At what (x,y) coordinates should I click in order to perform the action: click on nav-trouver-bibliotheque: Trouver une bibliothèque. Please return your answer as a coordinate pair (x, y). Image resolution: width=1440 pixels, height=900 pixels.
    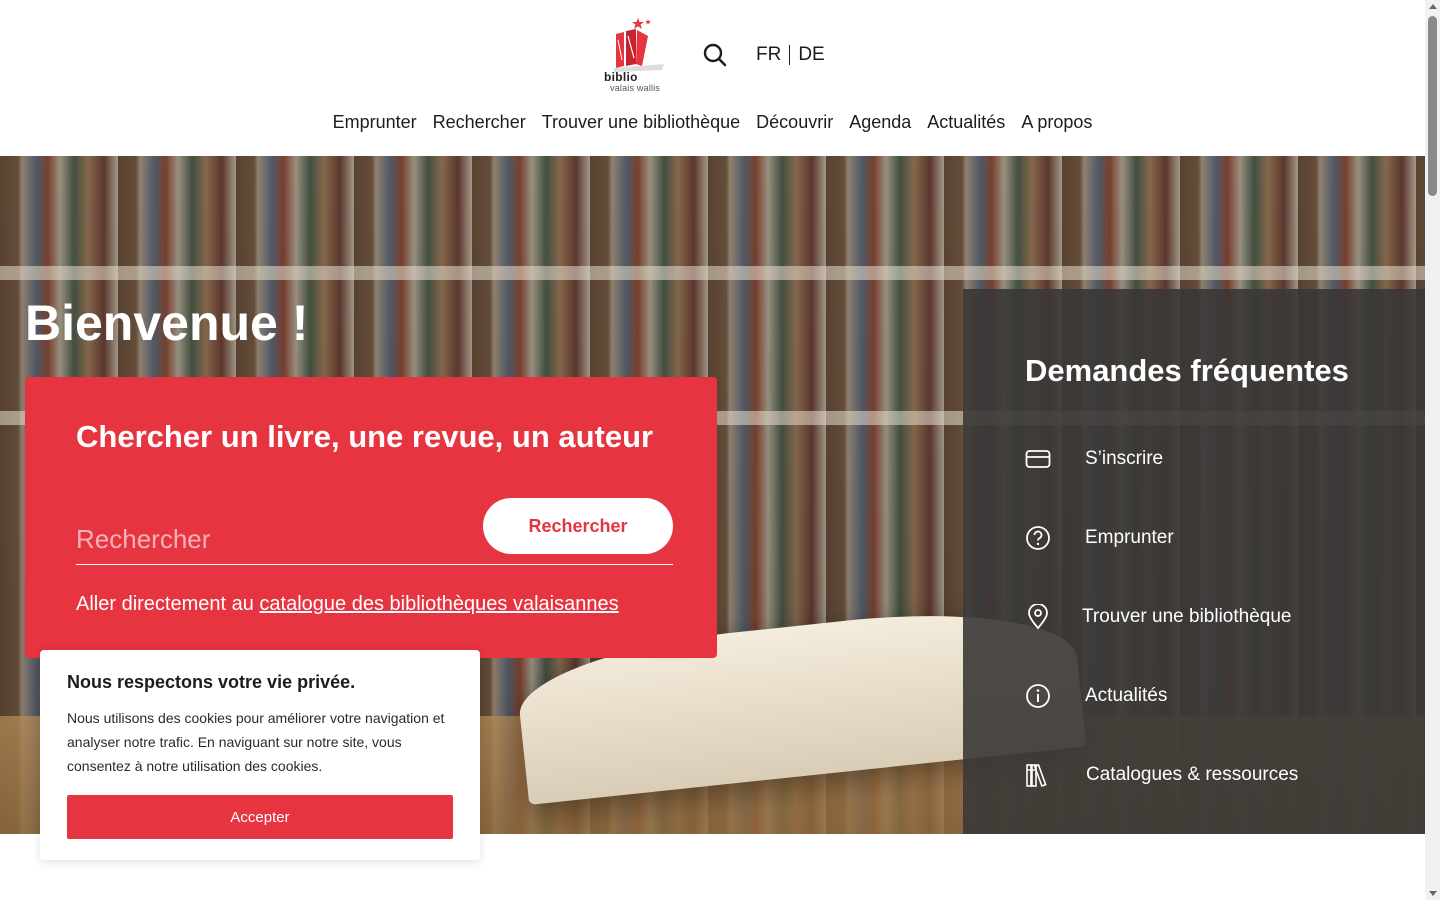
    Looking at the image, I should click on (641, 122).